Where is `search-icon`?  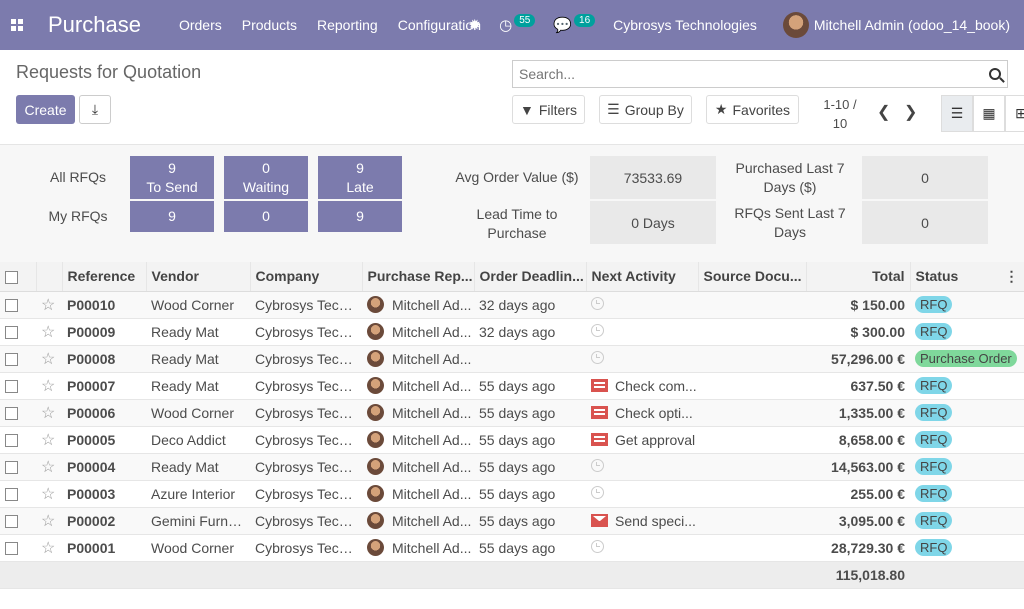
search-icon is located at coordinates (995, 74).